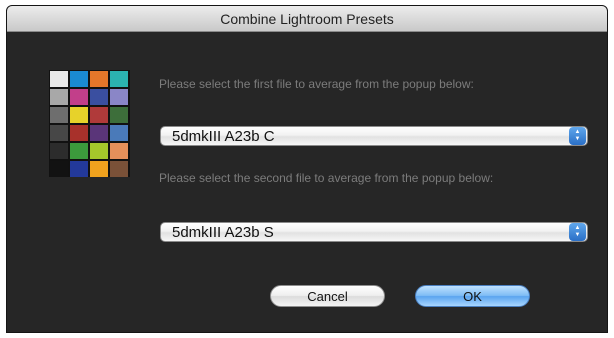  I want to click on window-title: Combine Lightroom Presets, so click(307, 18).